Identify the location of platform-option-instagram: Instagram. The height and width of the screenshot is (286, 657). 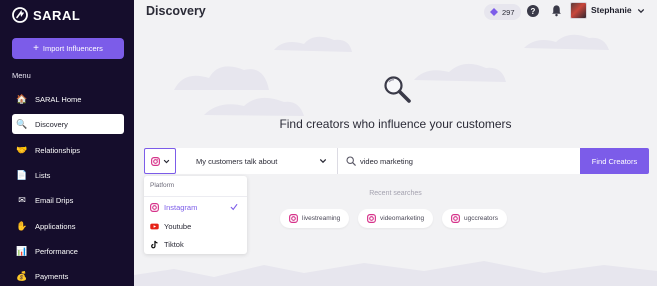
(196, 207).